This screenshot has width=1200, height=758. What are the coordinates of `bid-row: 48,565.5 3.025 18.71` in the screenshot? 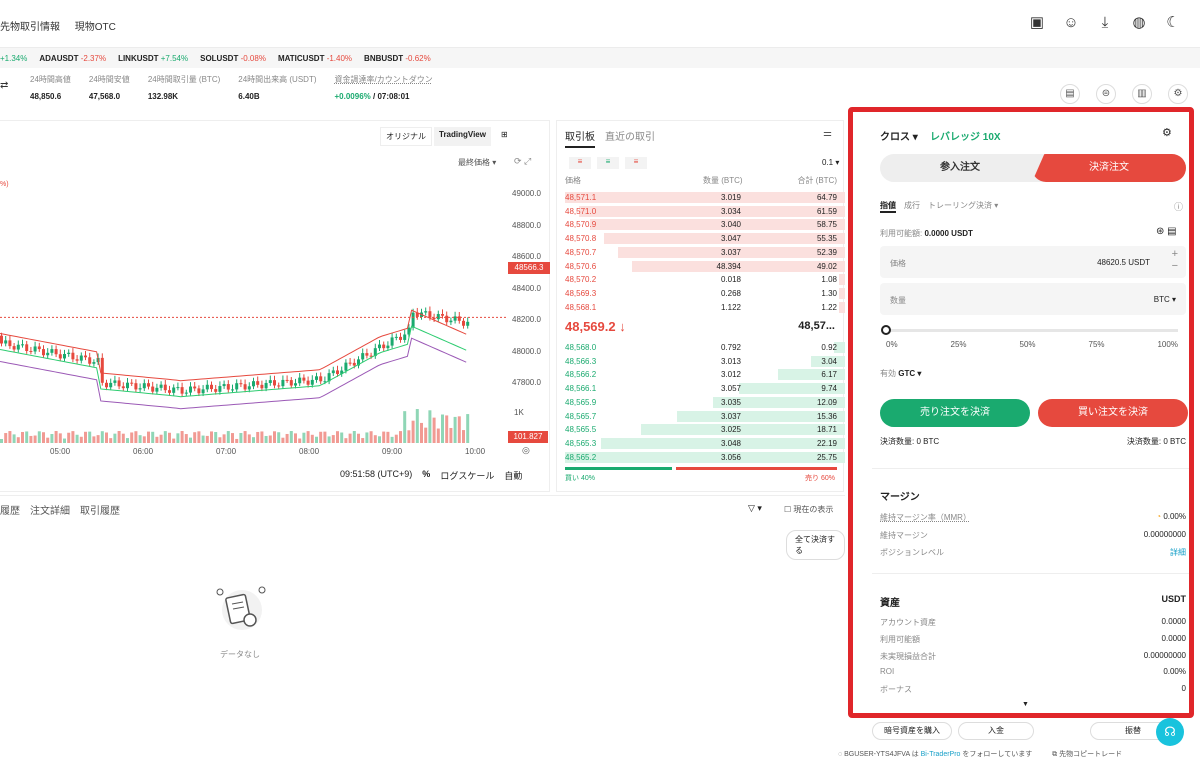 It's located at (701, 430).